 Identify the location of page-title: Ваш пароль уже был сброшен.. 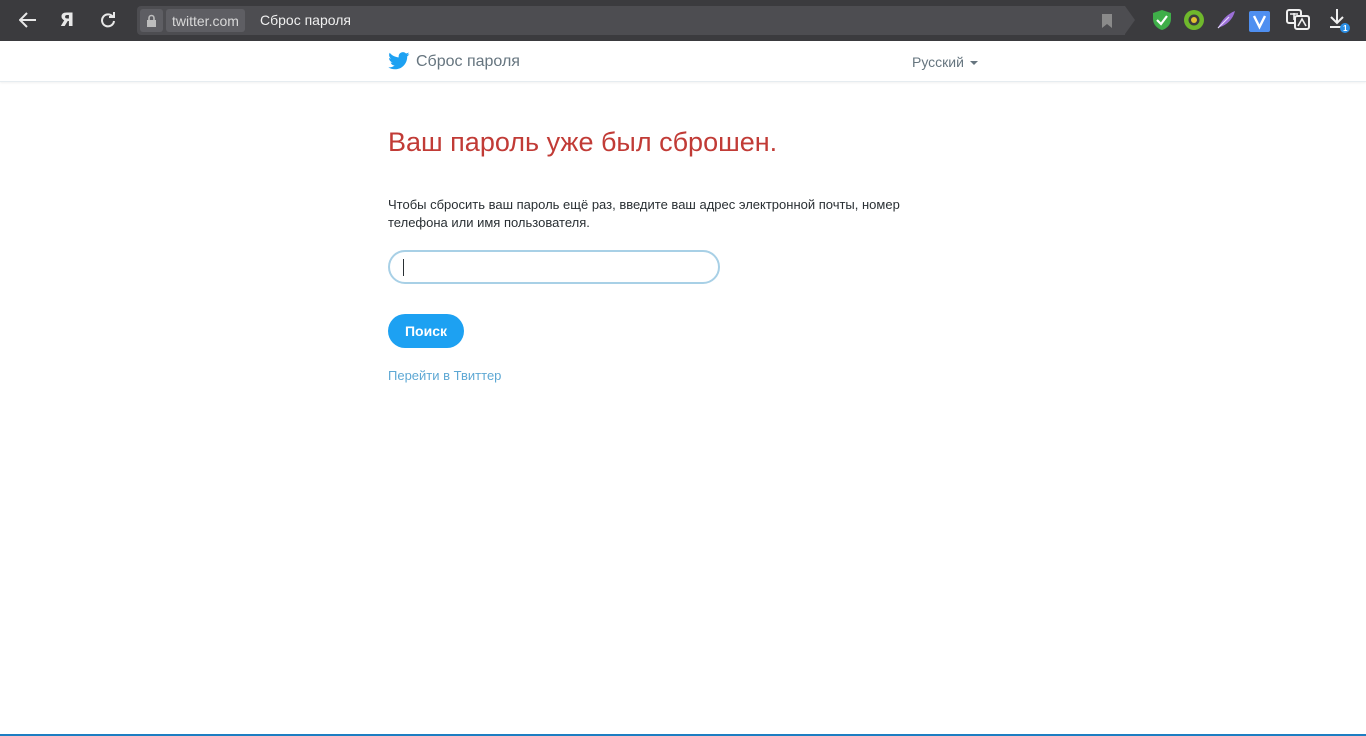
(583, 142).